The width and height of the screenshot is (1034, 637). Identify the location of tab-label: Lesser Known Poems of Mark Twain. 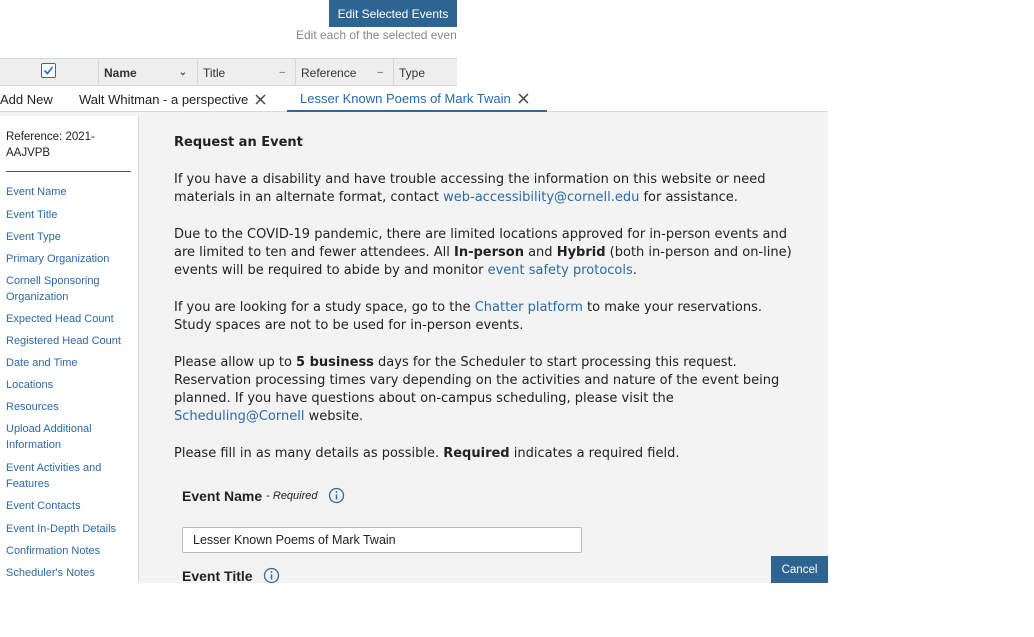
(405, 98).